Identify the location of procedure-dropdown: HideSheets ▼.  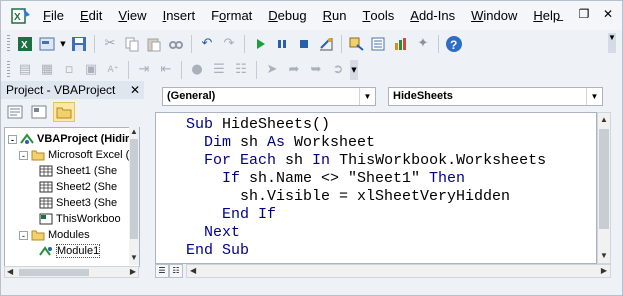
(495, 96).